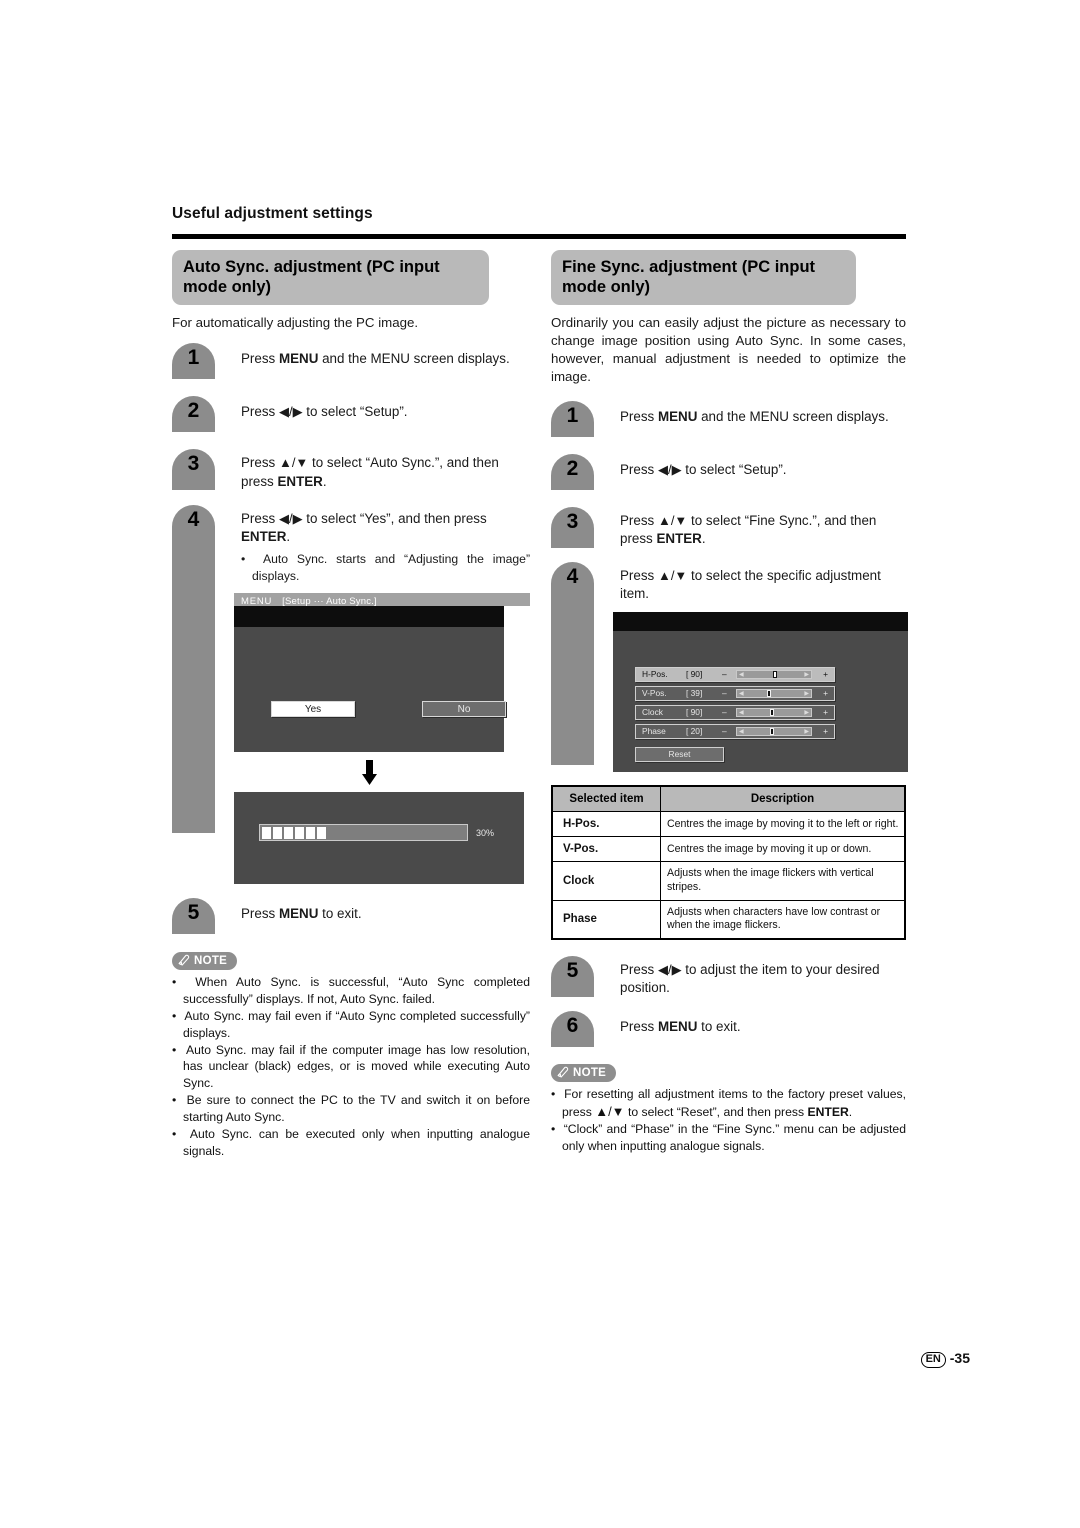  I want to click on osd-confirm-body: Yes No, so click(370, 690).